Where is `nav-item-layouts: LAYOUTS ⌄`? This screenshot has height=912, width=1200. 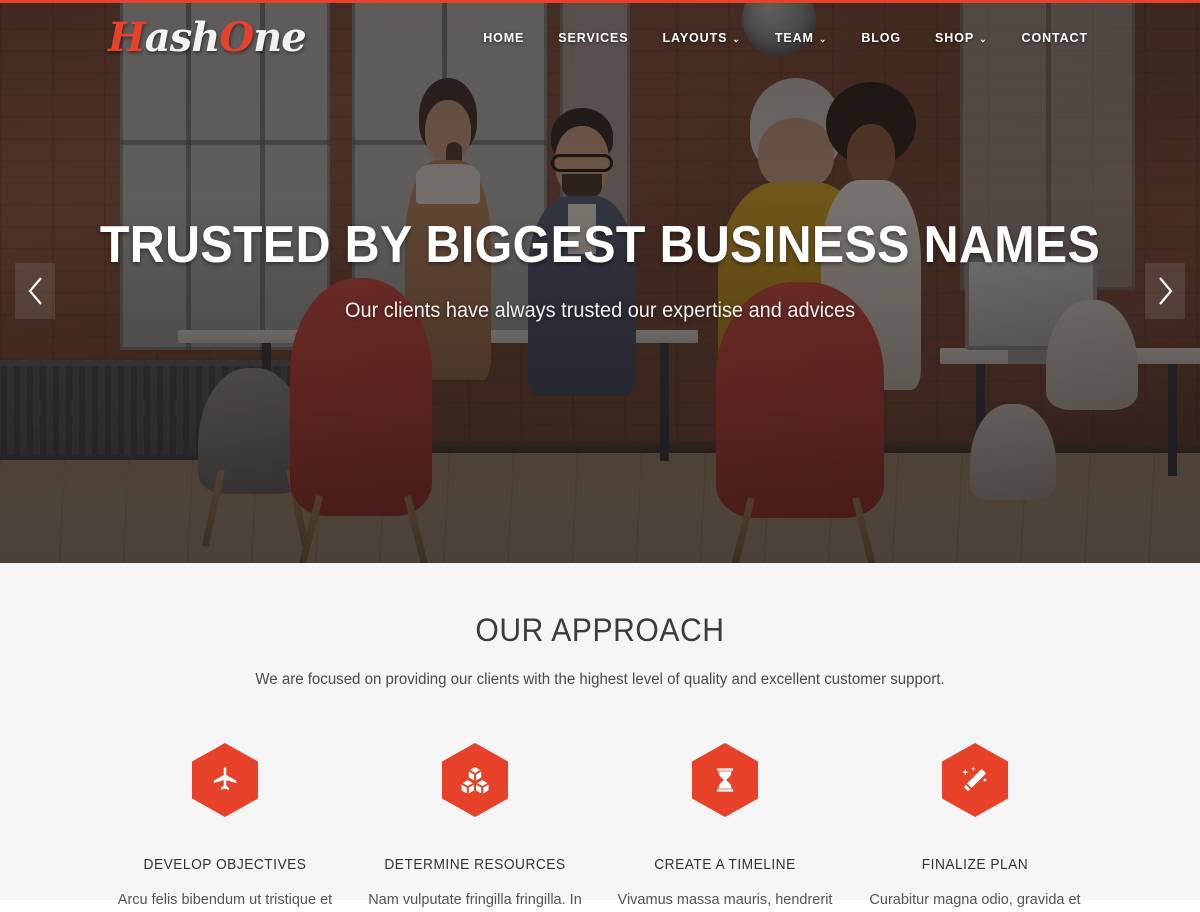
nav-item-layouts: LAYOUTS ⌄ is located at coordinates (702, 38).